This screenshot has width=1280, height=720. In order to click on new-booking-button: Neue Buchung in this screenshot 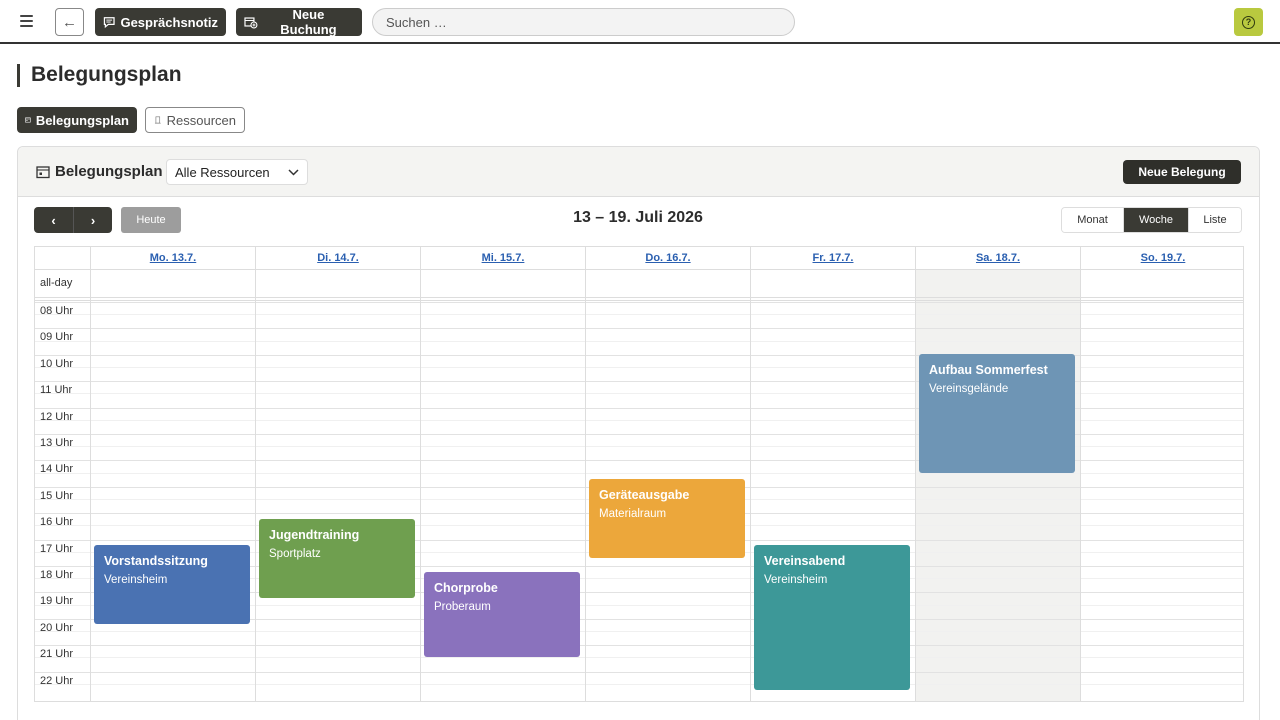, I will do `click(299, 22)`.